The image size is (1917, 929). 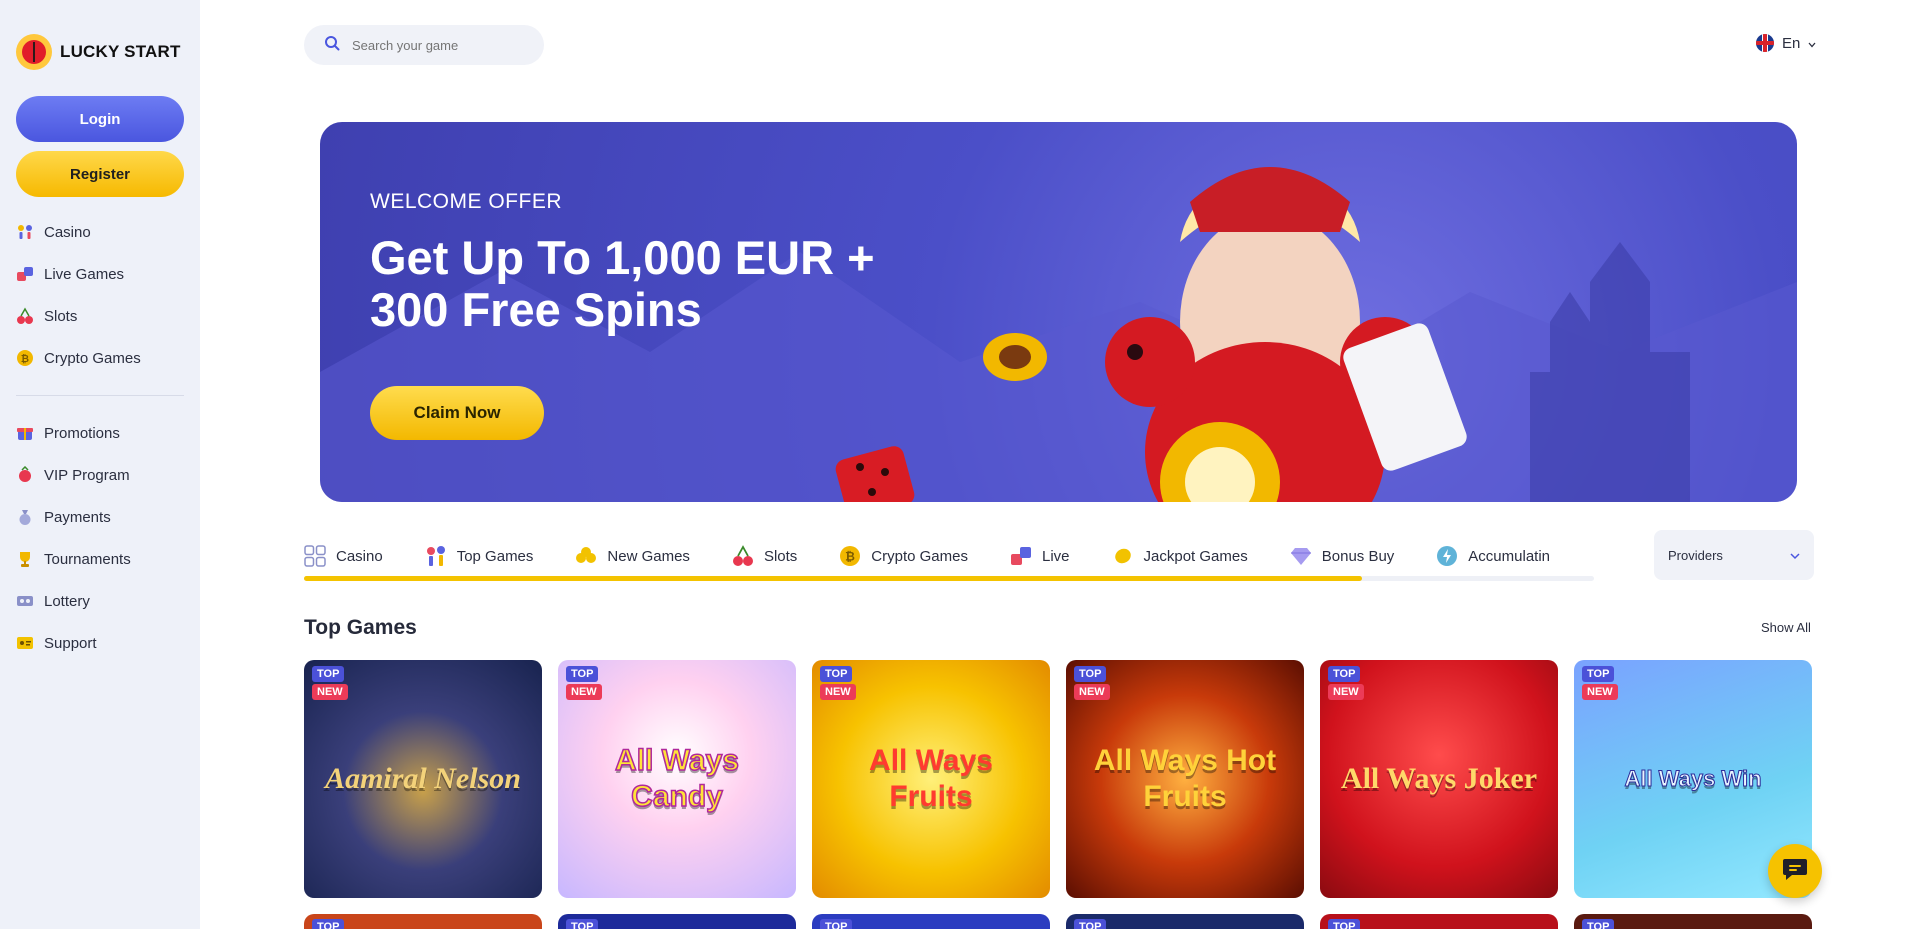 What do you see at coordinates (1786, 627) in the screenshot?
I see `show-all-link: Show All` at bounding box center [1786, 627].